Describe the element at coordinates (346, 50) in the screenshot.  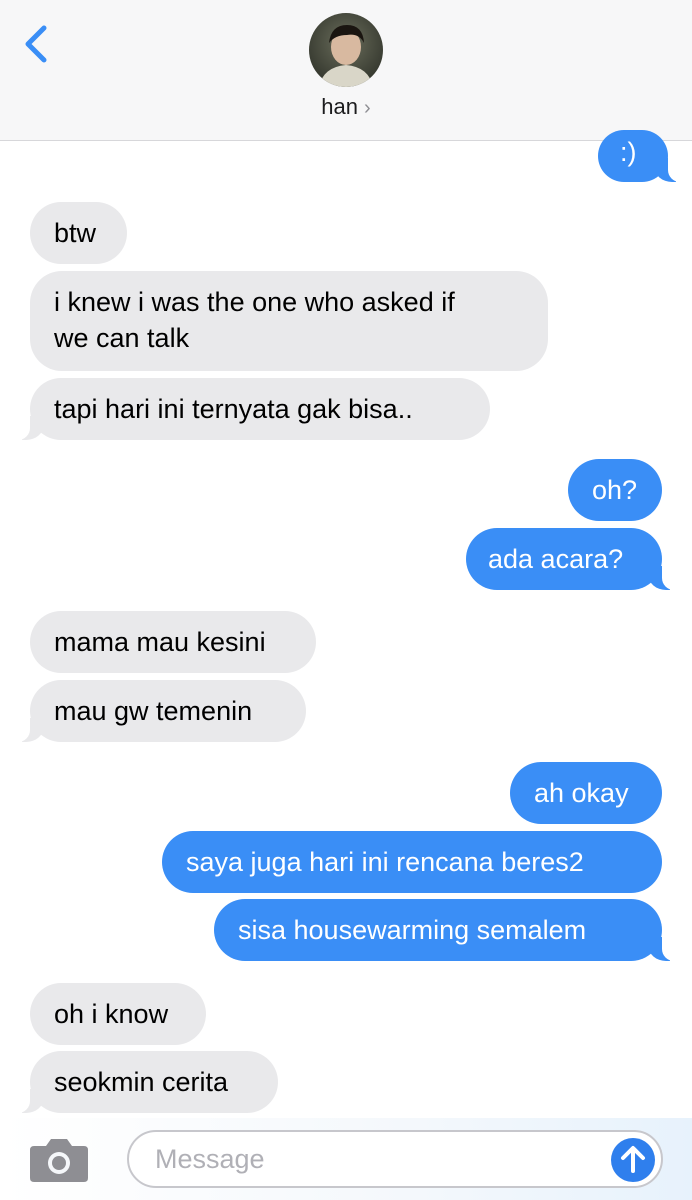
I see `contact-avatar` at that location.